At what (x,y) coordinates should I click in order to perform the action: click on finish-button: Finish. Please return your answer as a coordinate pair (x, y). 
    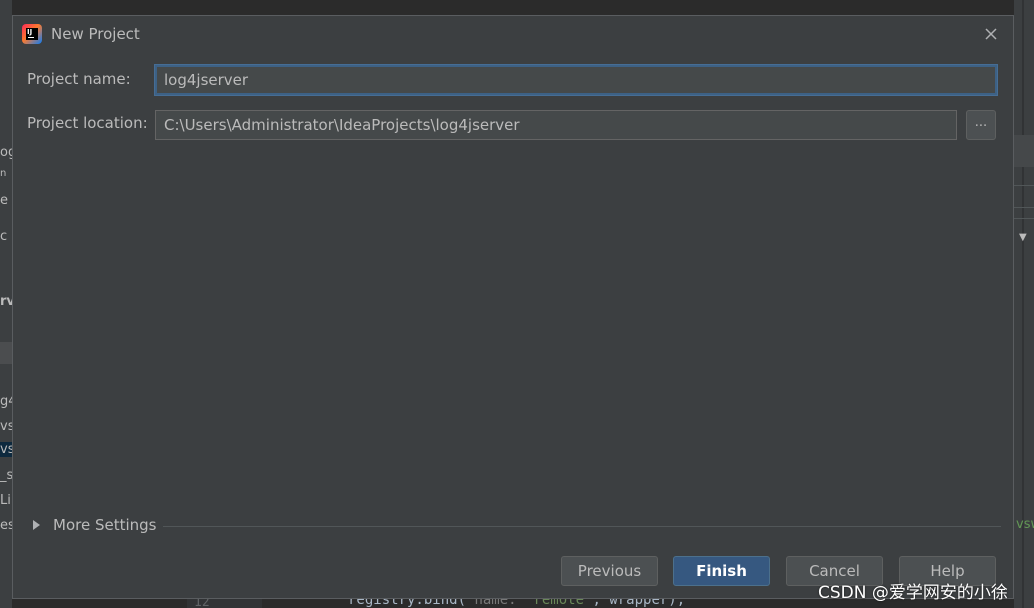
    Looking at the image, I should click on (721, 571).